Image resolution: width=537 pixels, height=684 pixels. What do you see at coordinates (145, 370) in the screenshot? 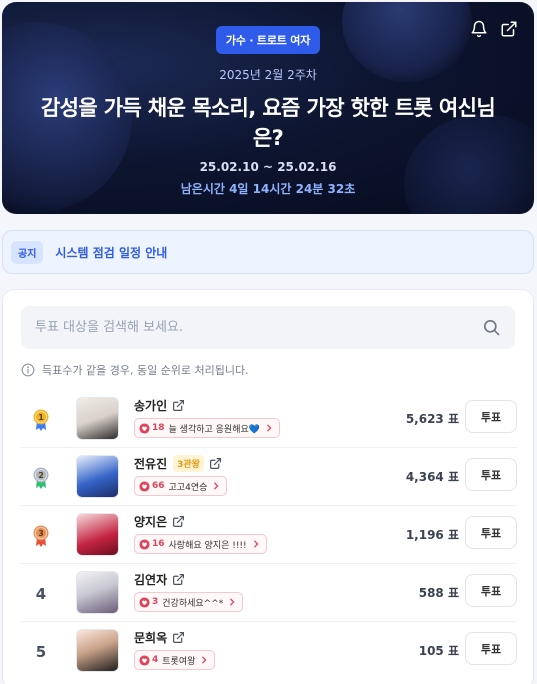
I see `info-text: 득표수가 같을 경우, 동일 순위로 처리됩니다.` at bounding box center [145, 370].